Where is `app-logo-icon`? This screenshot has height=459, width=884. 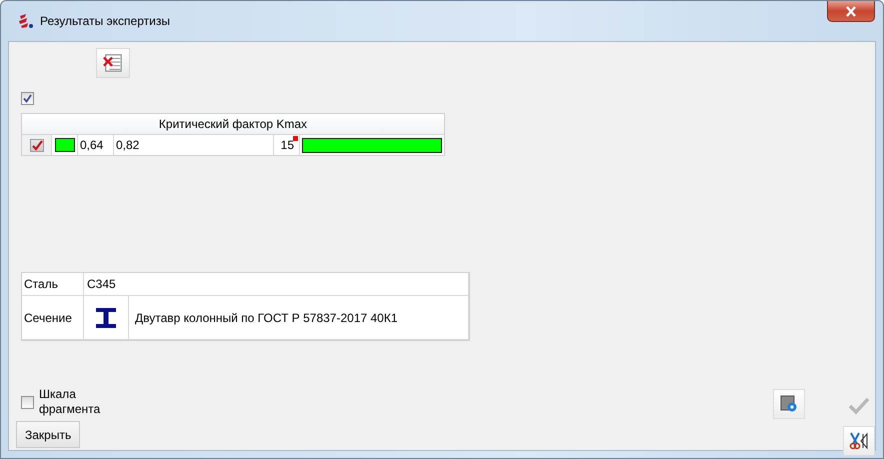
app-logo-icon is located at coordinates (26, 21).